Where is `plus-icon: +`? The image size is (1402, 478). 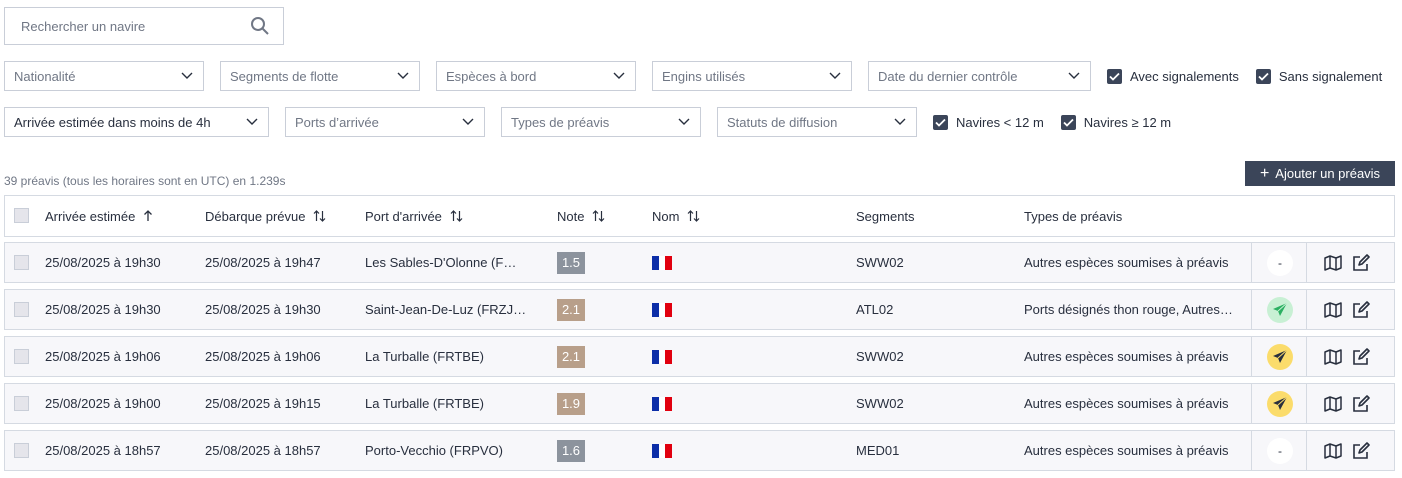 plus-icon: + is located at coordinates (1264, 173).